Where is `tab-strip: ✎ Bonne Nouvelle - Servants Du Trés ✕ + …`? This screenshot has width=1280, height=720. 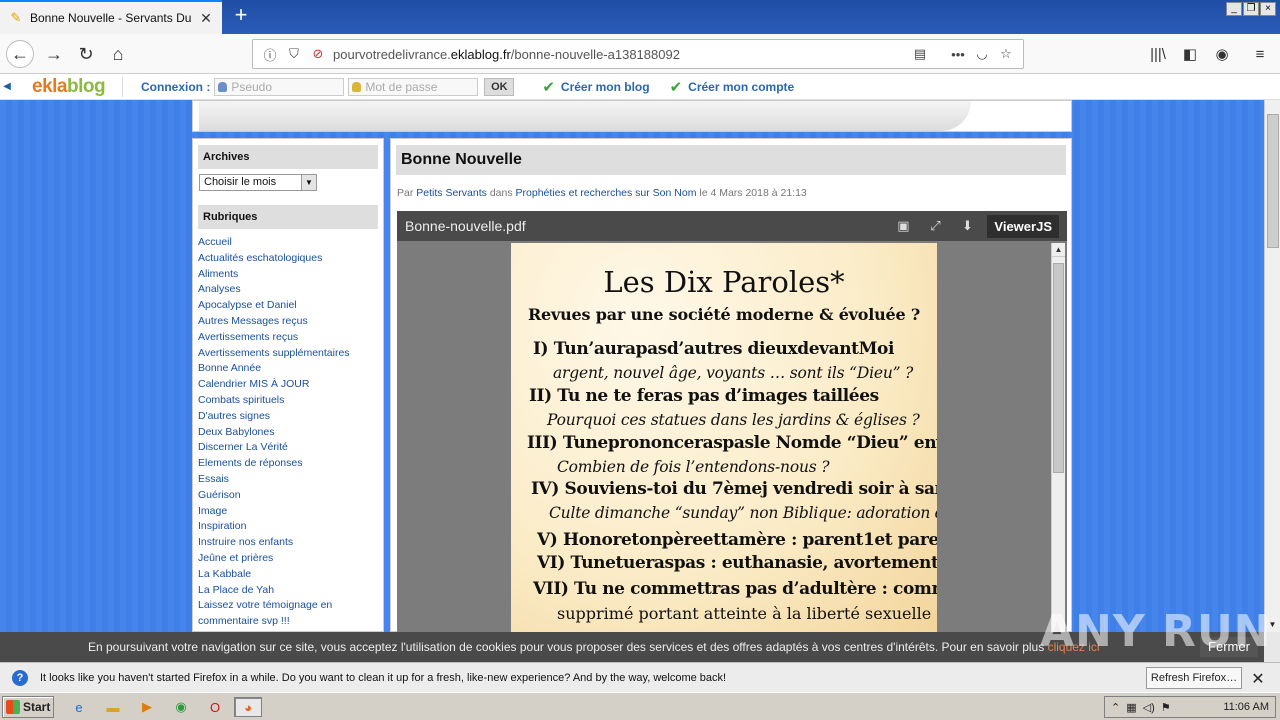
tab-strip: ✎ Bonne Nouvelle - Servants Du Trés ✕ + … is located at coordinates (640, 17).